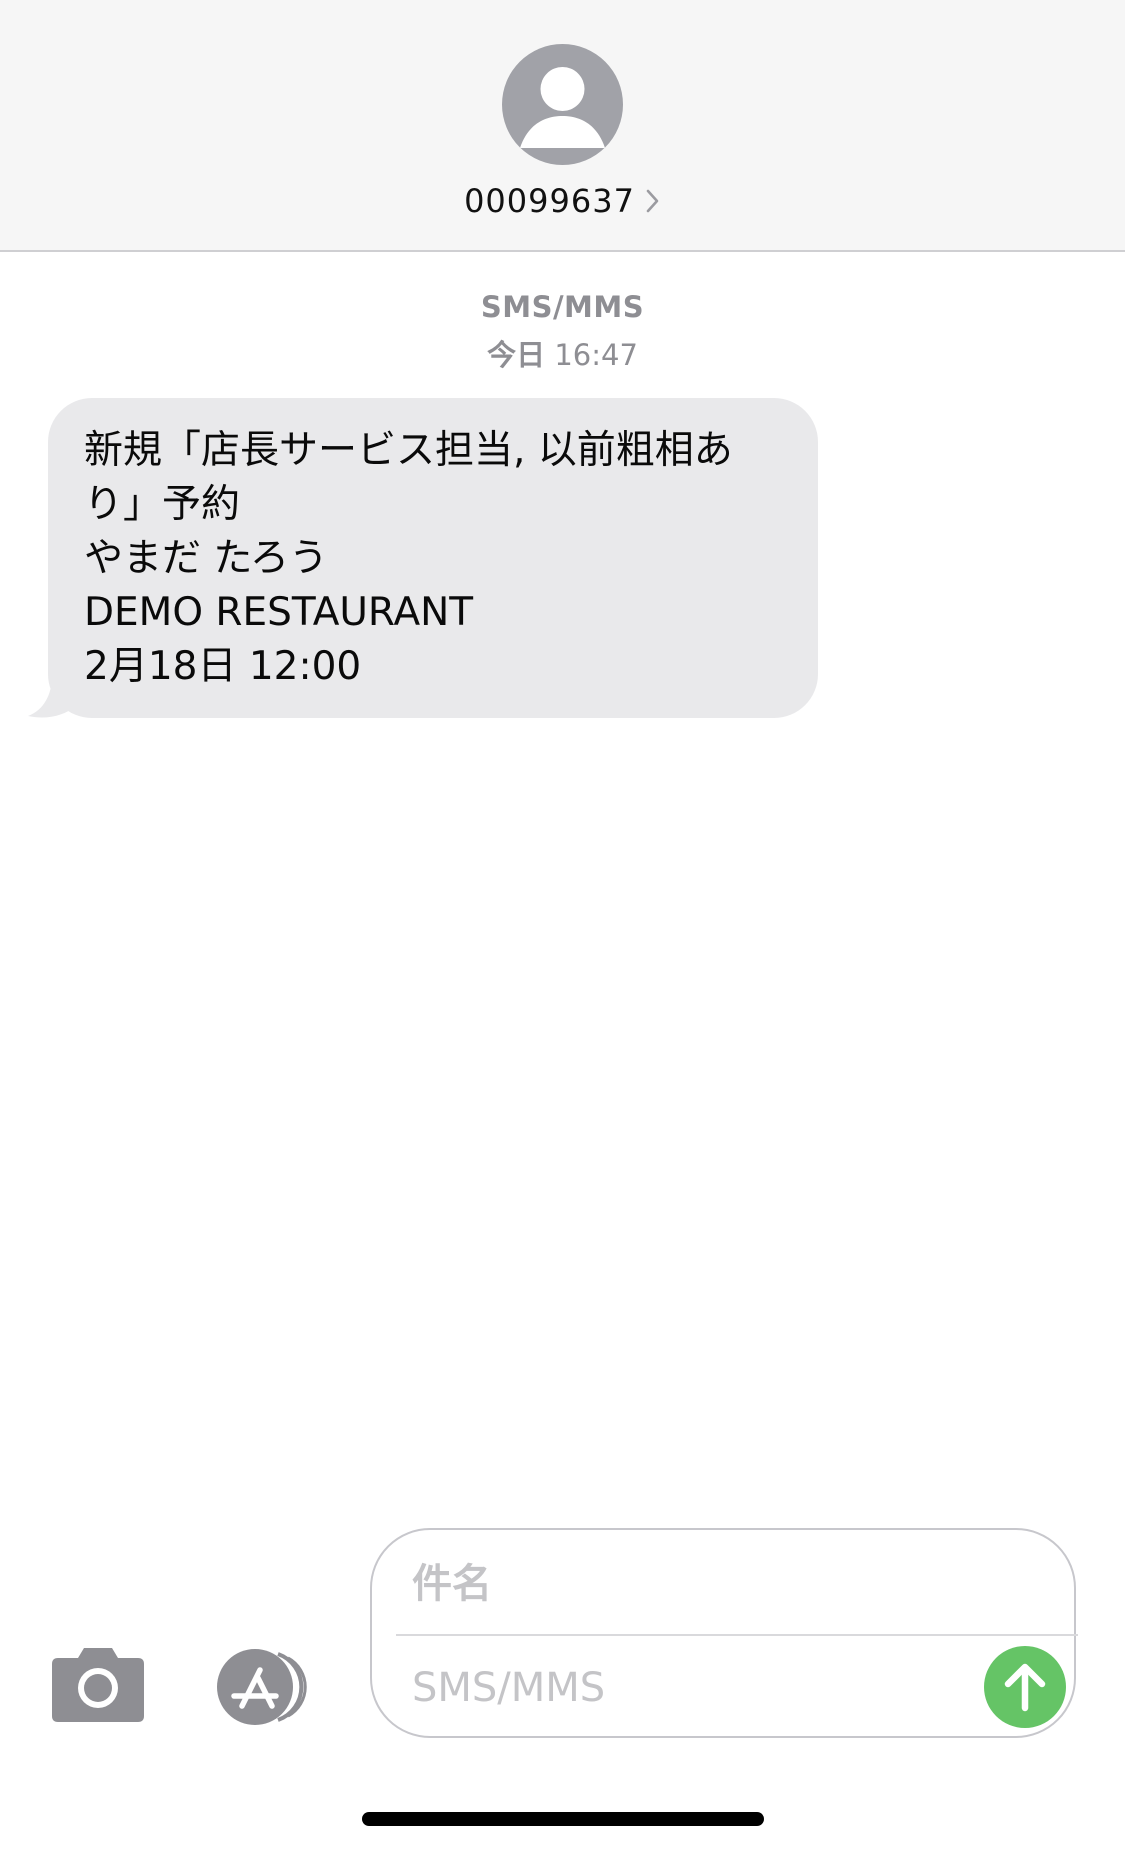 The height and width of the screenshot is (1860, 1125). I want to click on subject-input, so click(712, 1584).